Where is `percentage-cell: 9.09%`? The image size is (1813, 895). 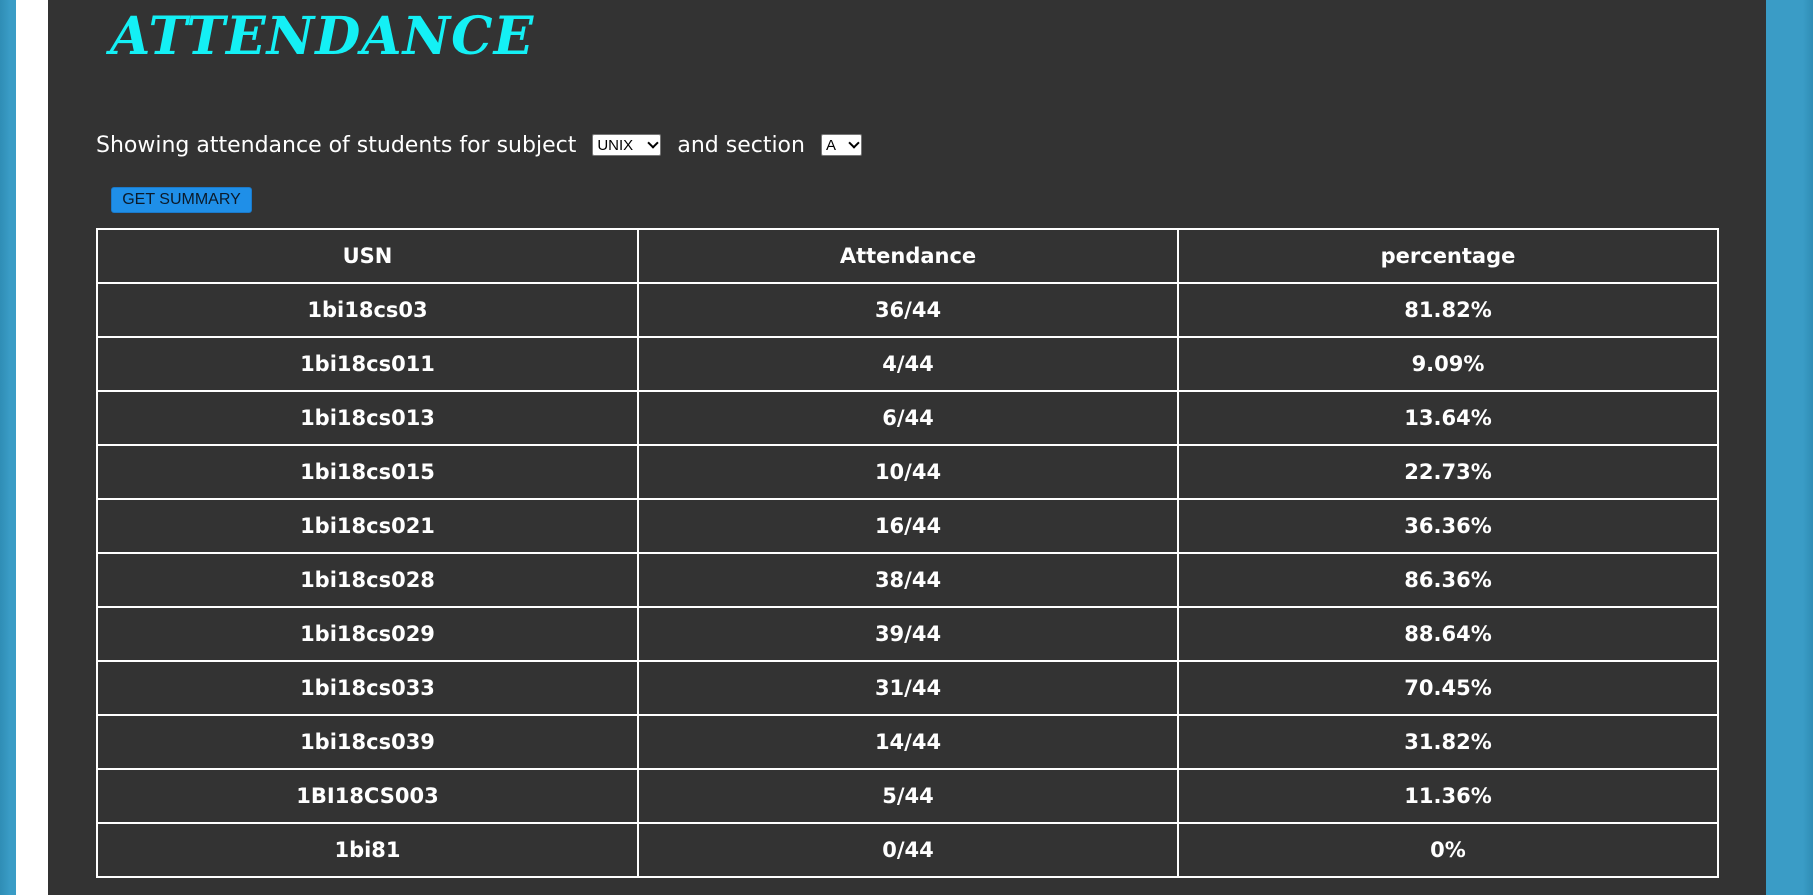 percentage-cell: 9.09% is located at coordinates (1448, 364).